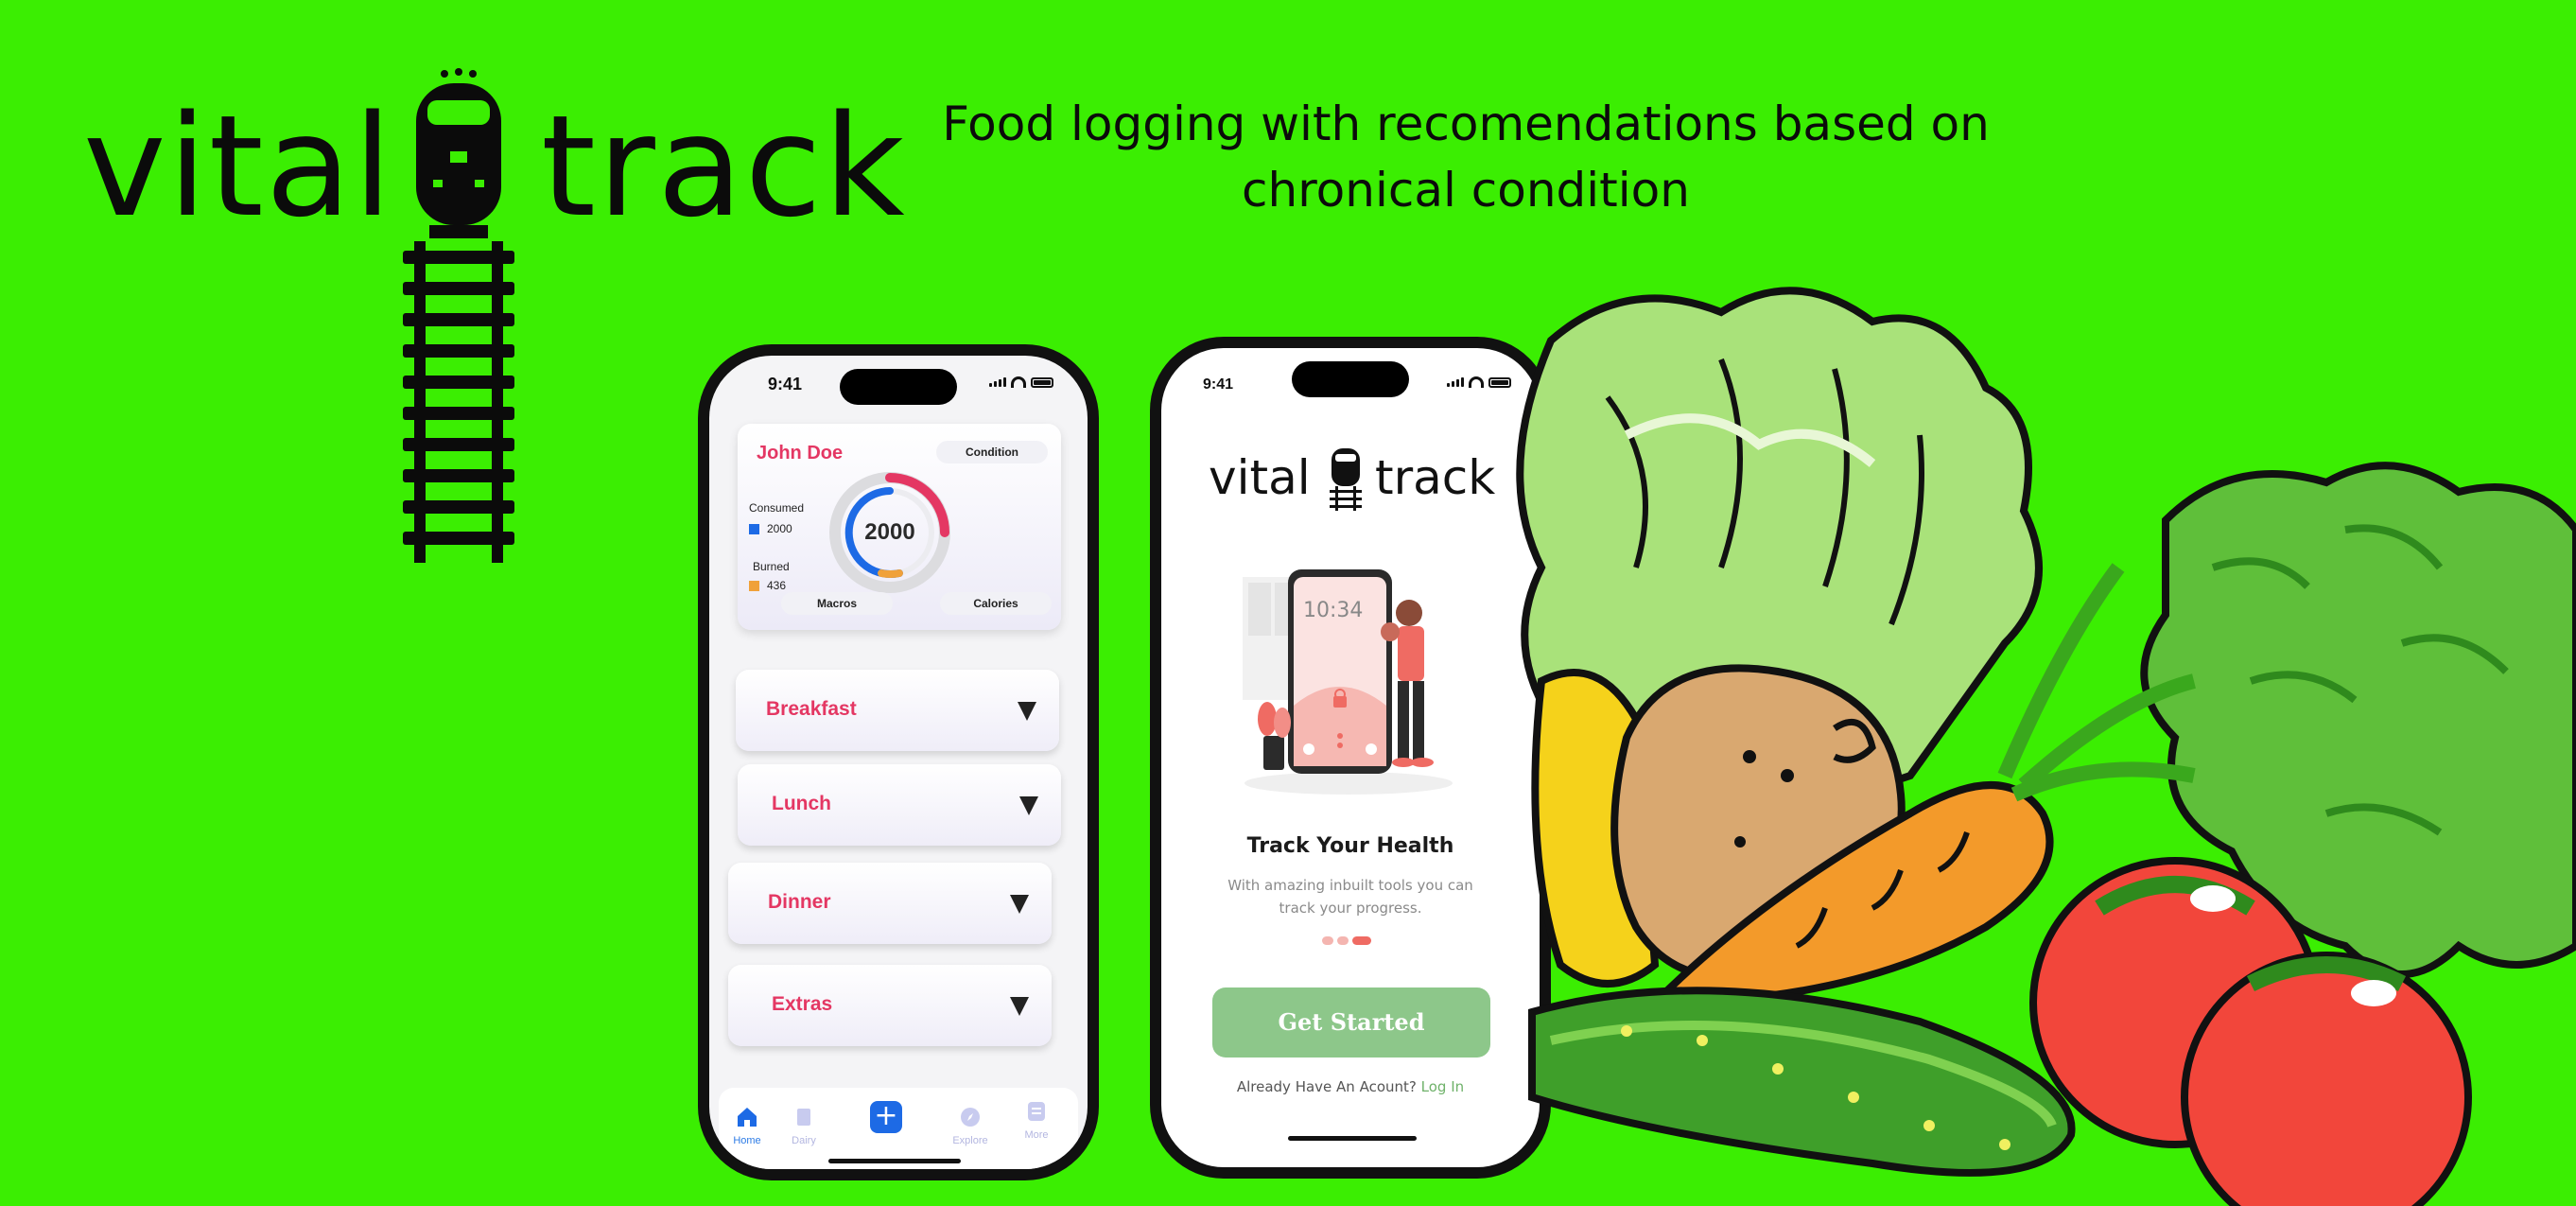 This screenshot has height=1206, width=2576. Describe the element at coordinates (777, 508) in the screenshot. I see `consumed-label: Consumed` at that location.